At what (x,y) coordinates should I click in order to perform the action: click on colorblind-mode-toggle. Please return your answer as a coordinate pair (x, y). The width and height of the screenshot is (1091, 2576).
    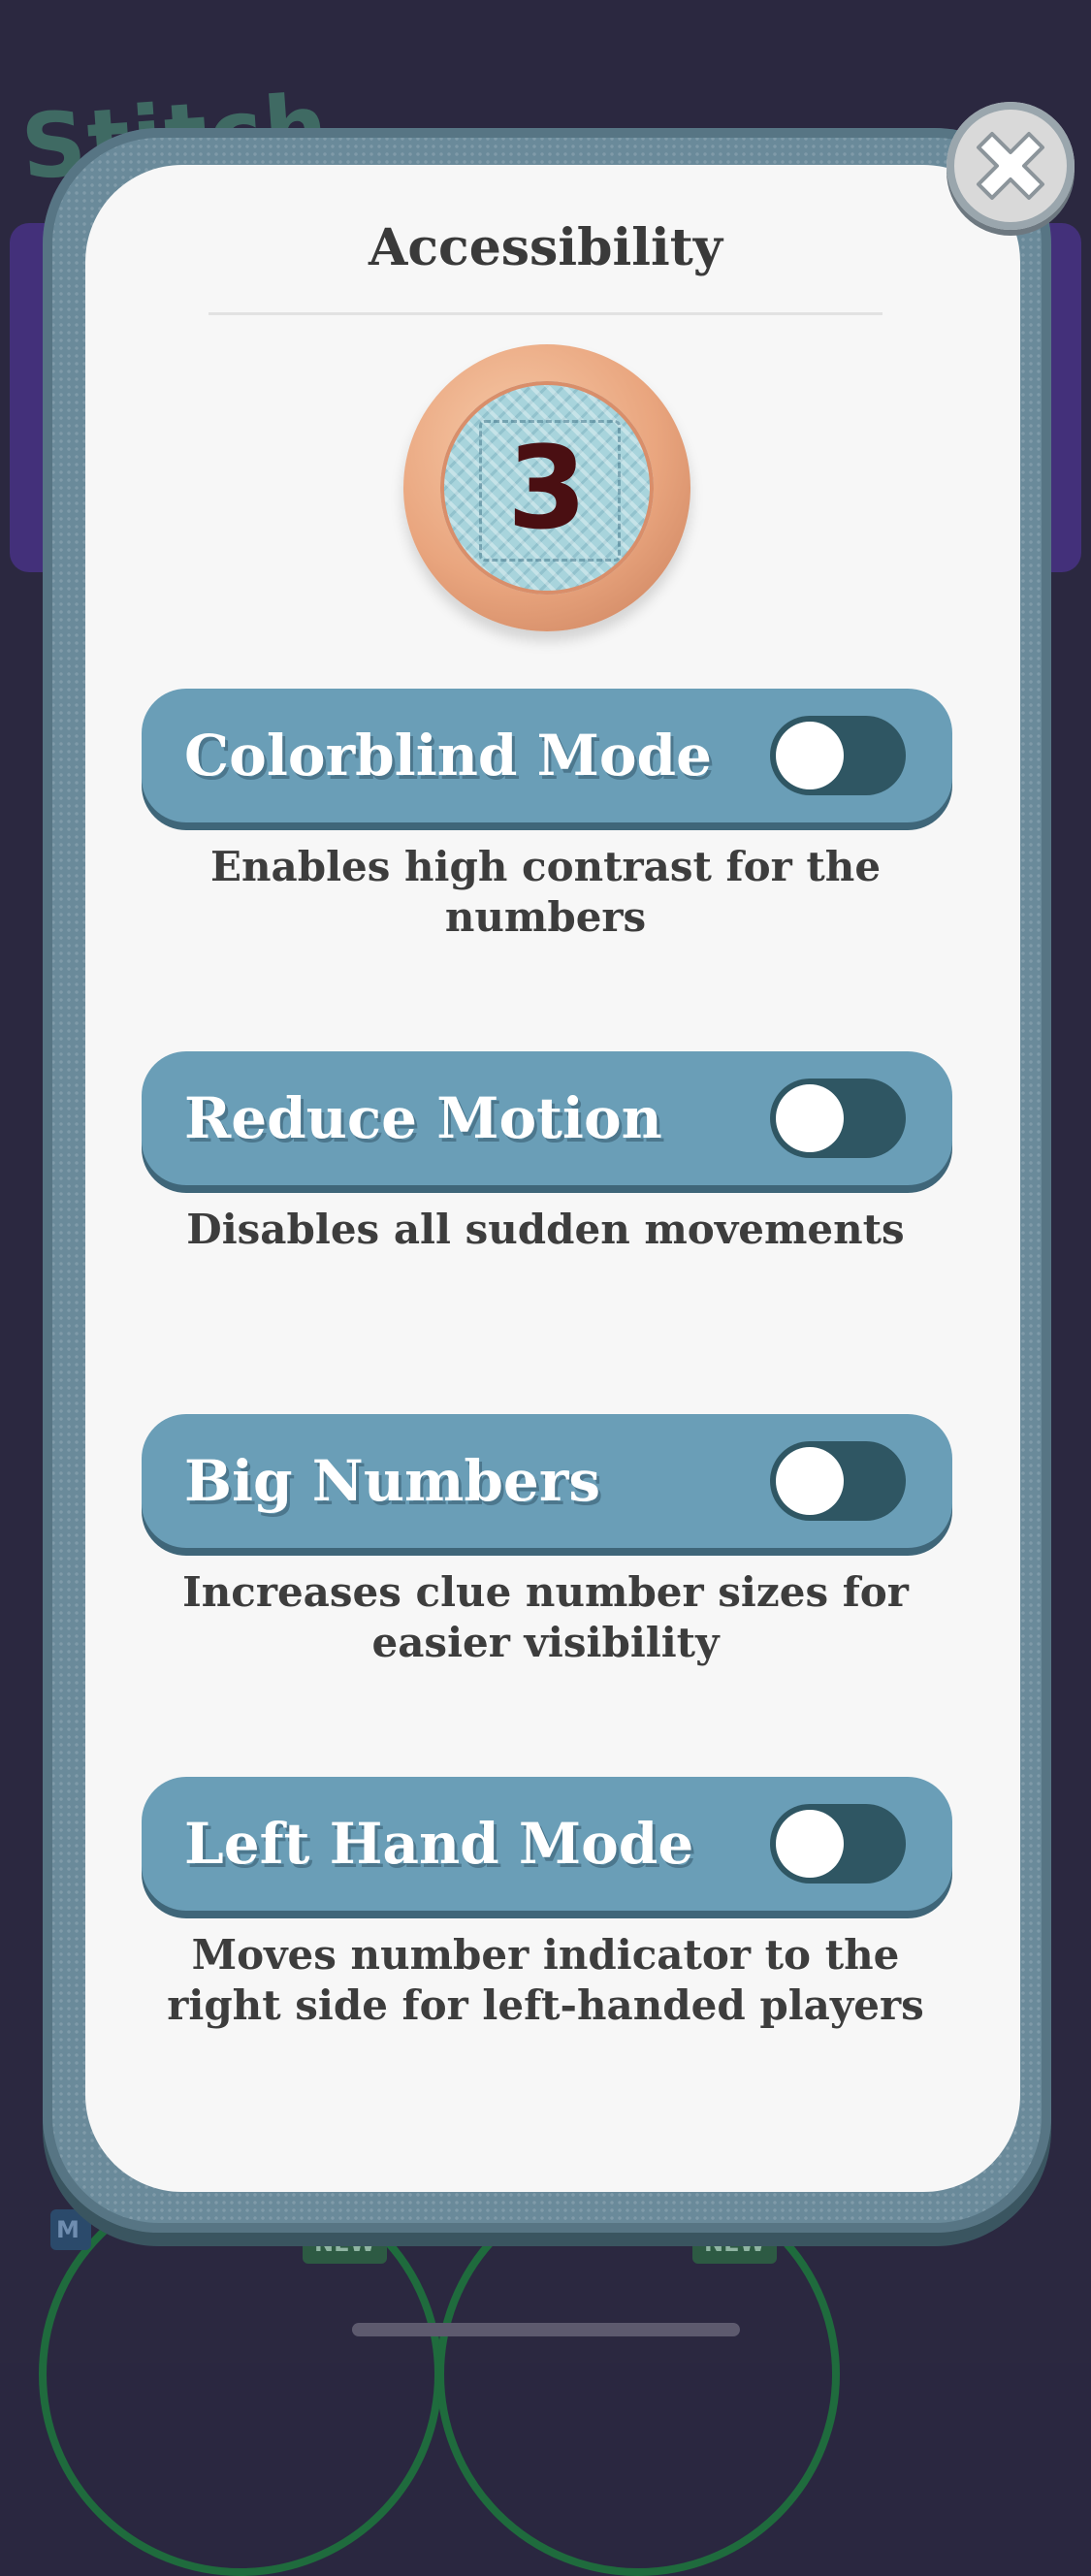
    Looking at the image, I should click on (838, 755).